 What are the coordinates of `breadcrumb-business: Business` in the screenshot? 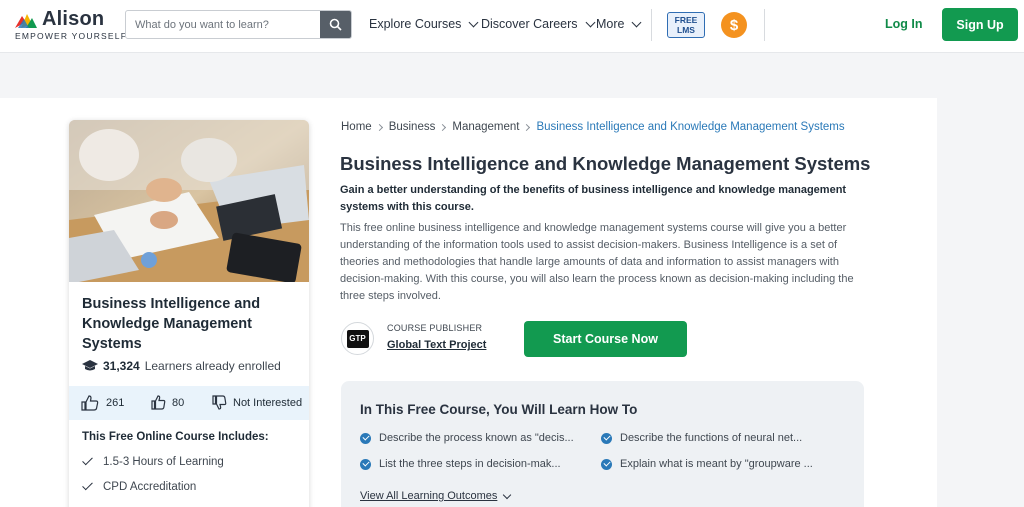 It's located at (412, 127).